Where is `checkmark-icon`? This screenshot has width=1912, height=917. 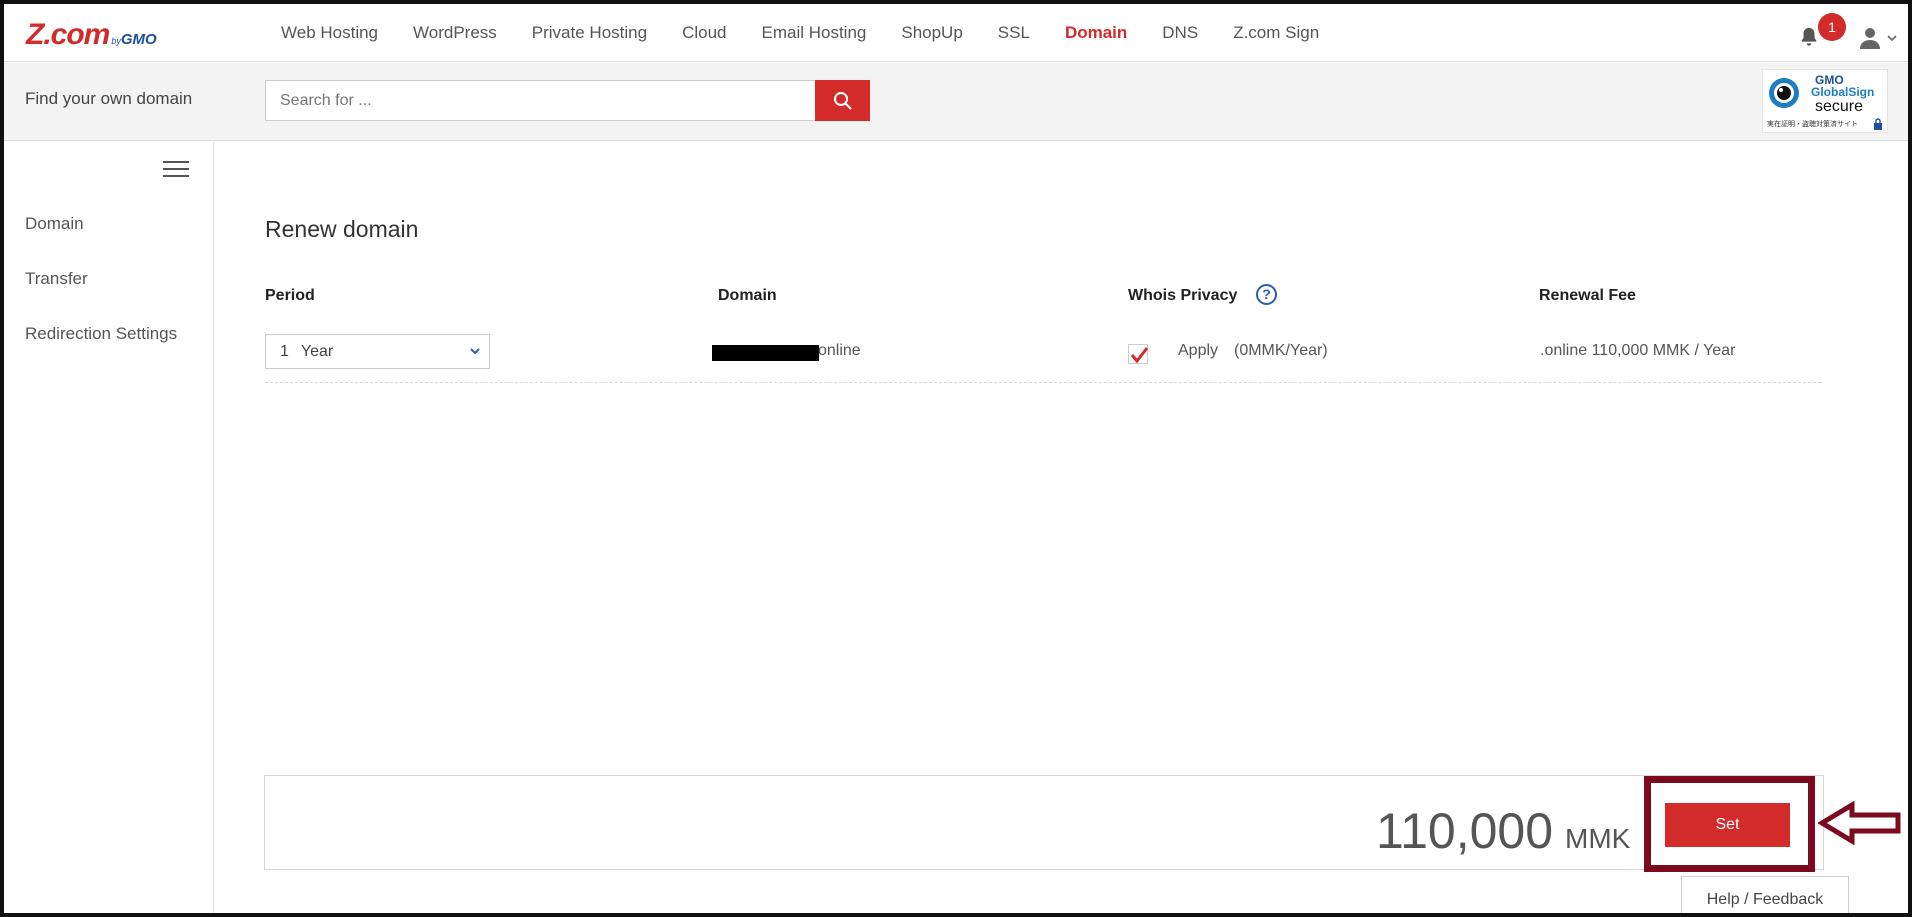 checkmark-icon is located at coordinates (1139, 355).